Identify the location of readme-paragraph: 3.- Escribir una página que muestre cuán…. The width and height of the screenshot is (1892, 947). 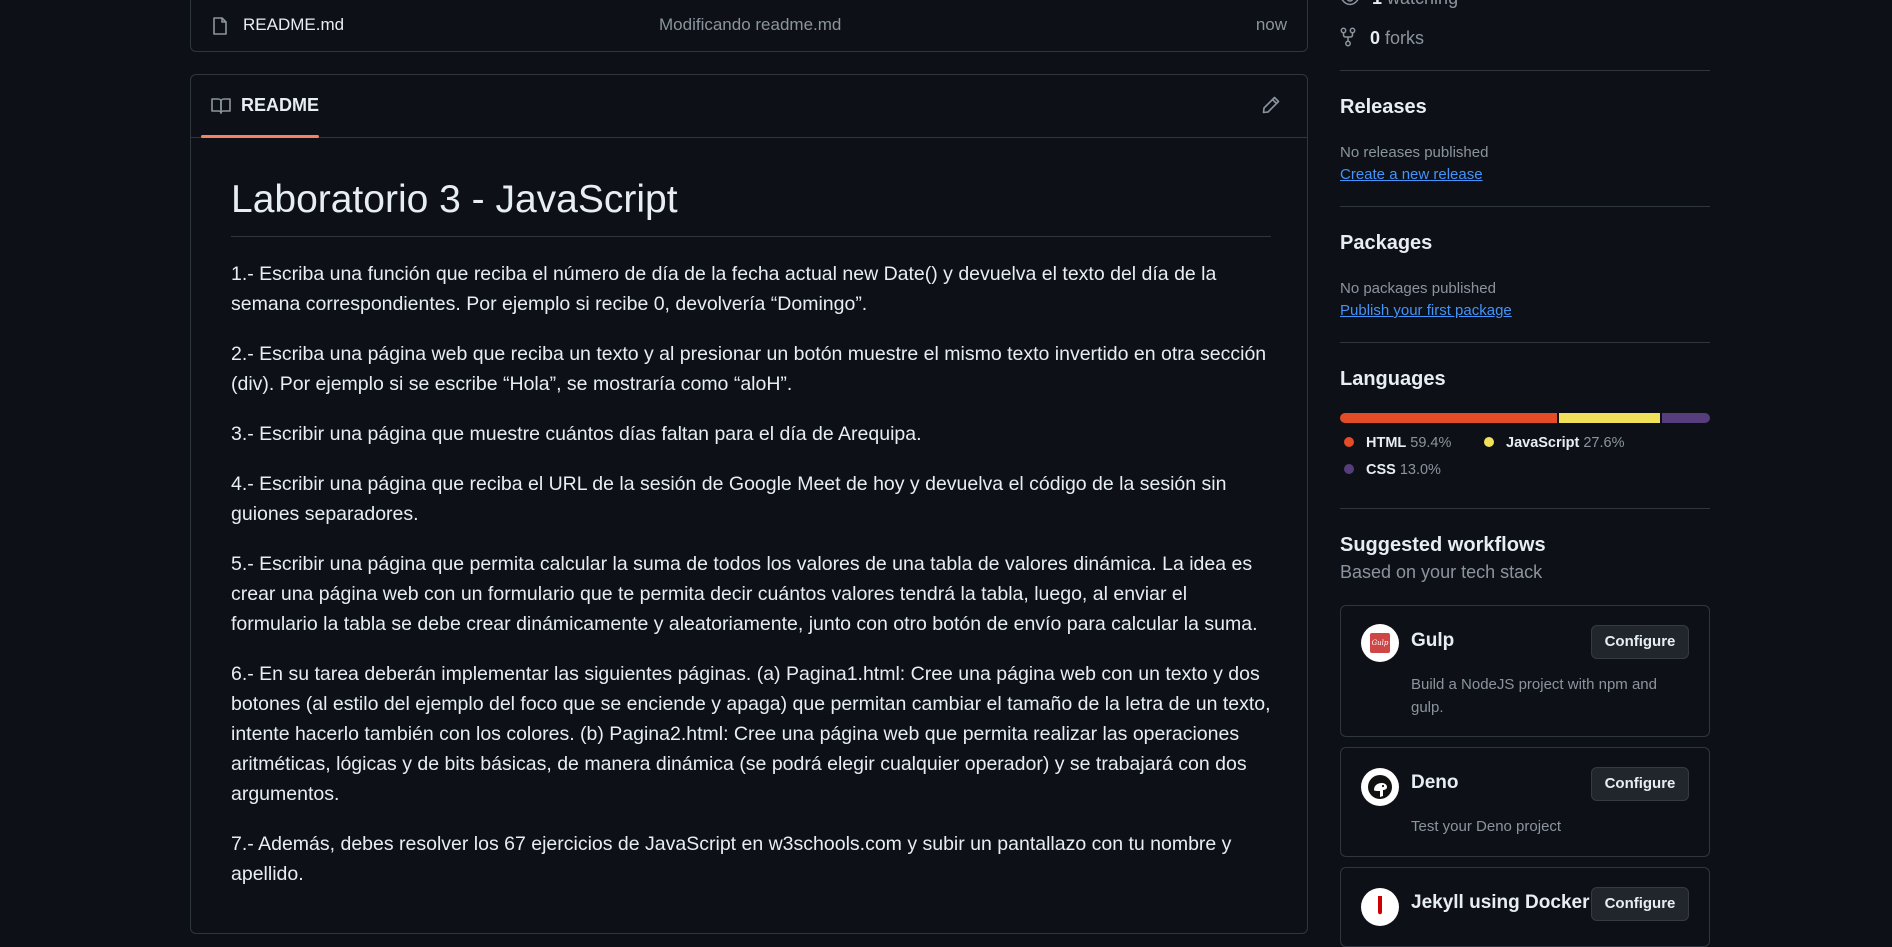
(576, 433).